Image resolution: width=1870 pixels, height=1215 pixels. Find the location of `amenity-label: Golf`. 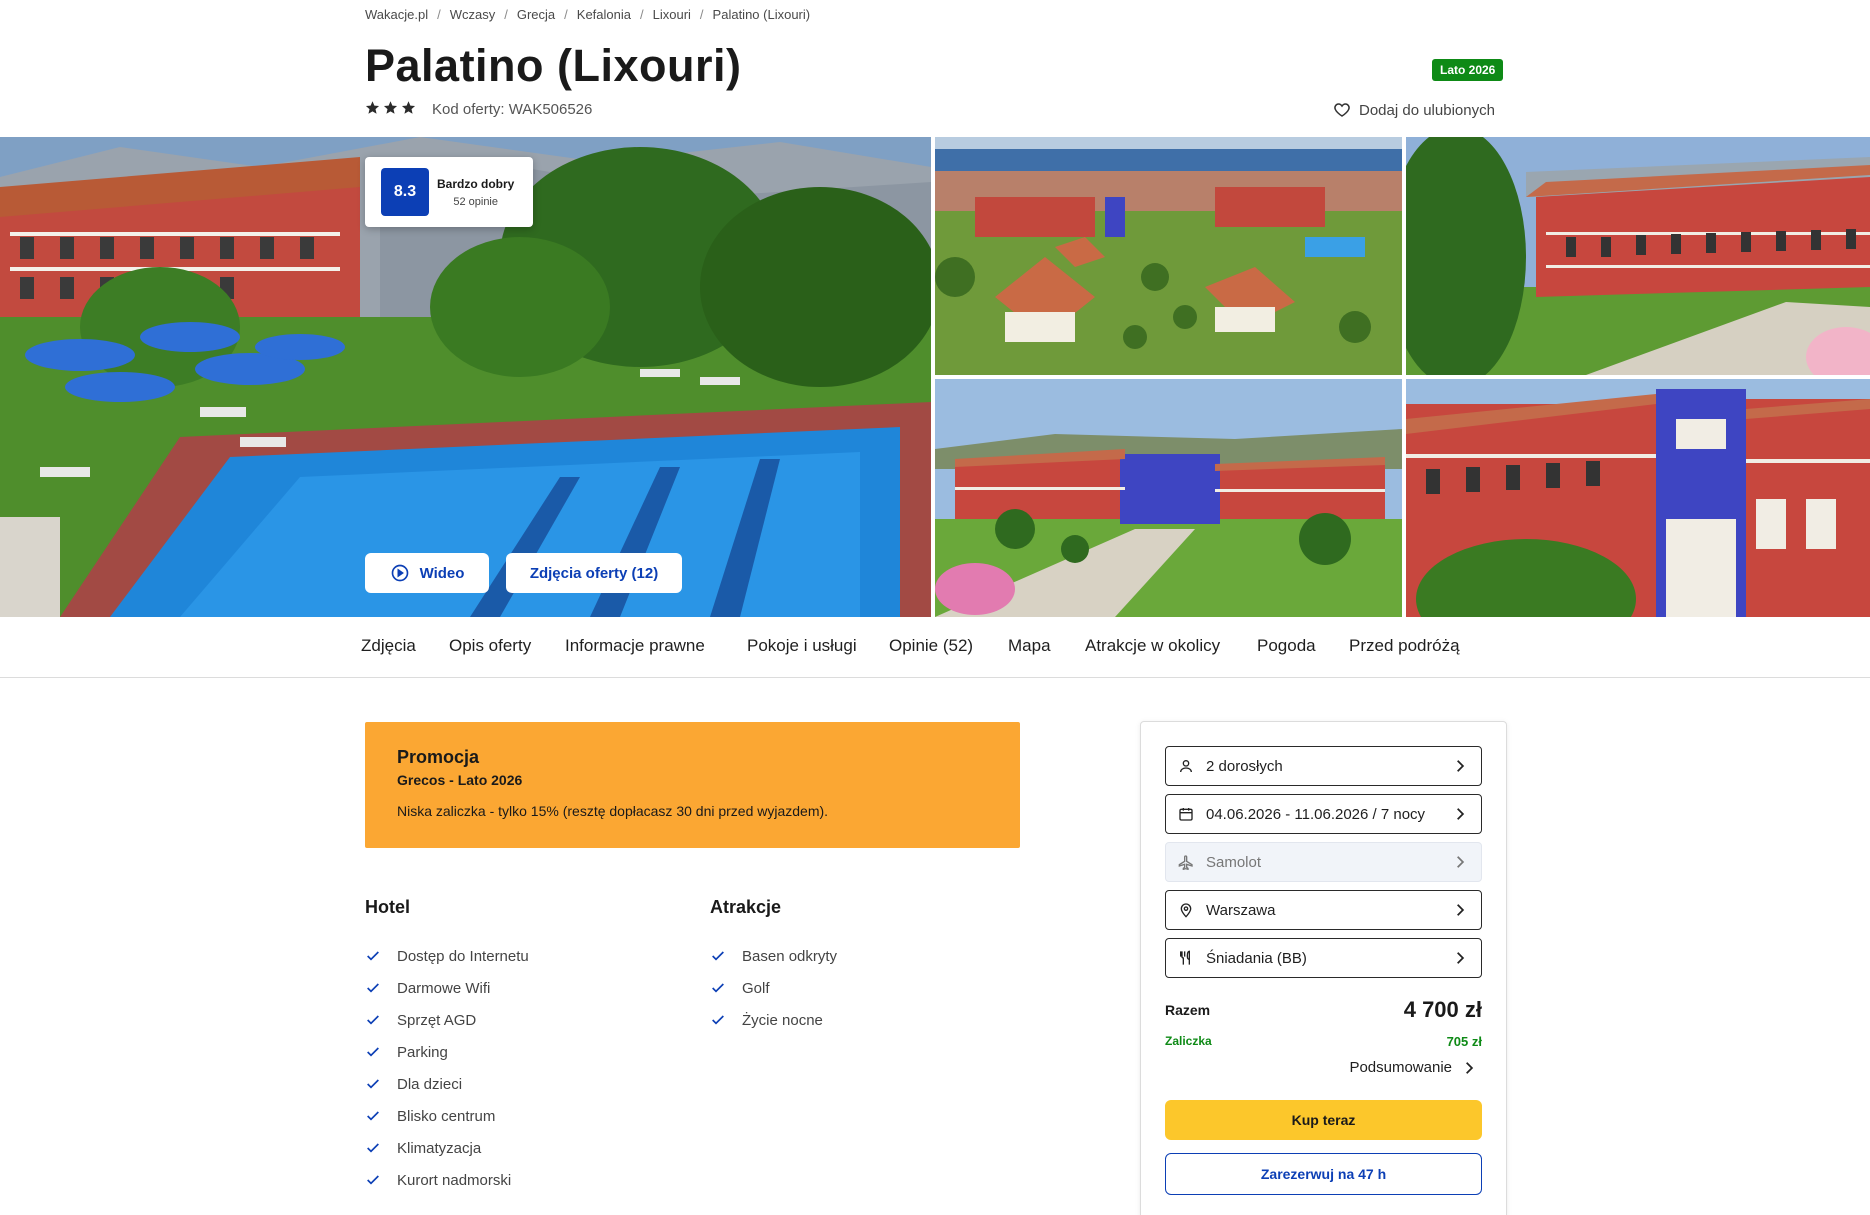

amenity-label: Golf is located at coordinates (756, 988).